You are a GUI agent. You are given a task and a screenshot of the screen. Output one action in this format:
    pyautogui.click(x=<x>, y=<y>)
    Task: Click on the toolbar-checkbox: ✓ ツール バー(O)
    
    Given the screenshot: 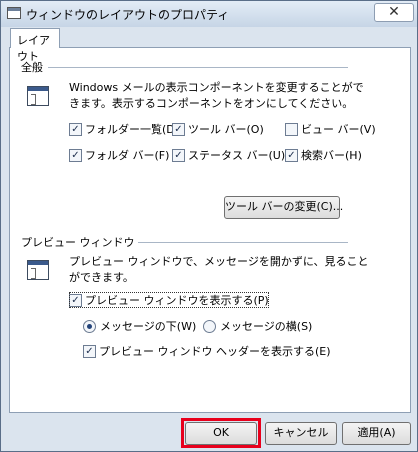 What is the action you would take?
    pyautogui.click(x=218, y=129)
    